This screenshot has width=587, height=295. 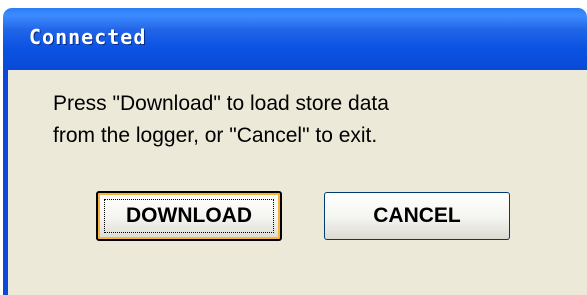 I want to click on cancel-button-label: CANCEL, so click(x=417, y=215).